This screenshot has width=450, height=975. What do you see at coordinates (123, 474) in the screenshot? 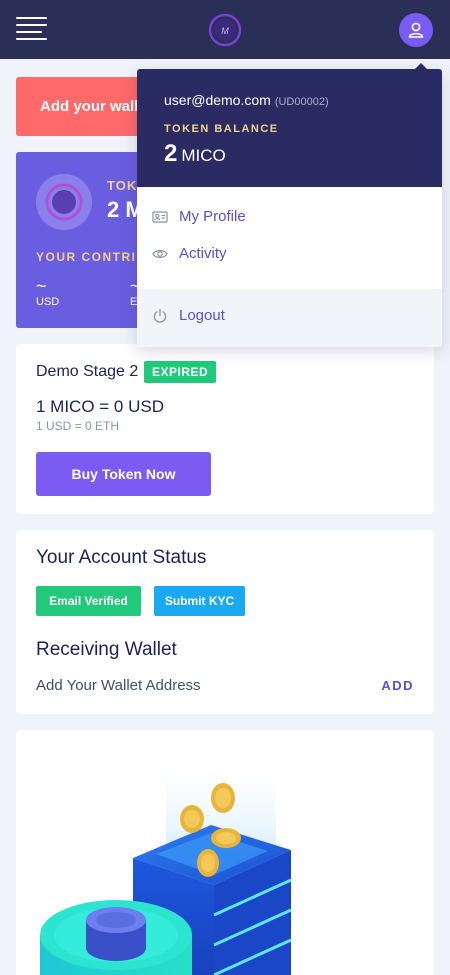
I see `buy-token-button: Buy Token Now` at bounding box center [123, 474].